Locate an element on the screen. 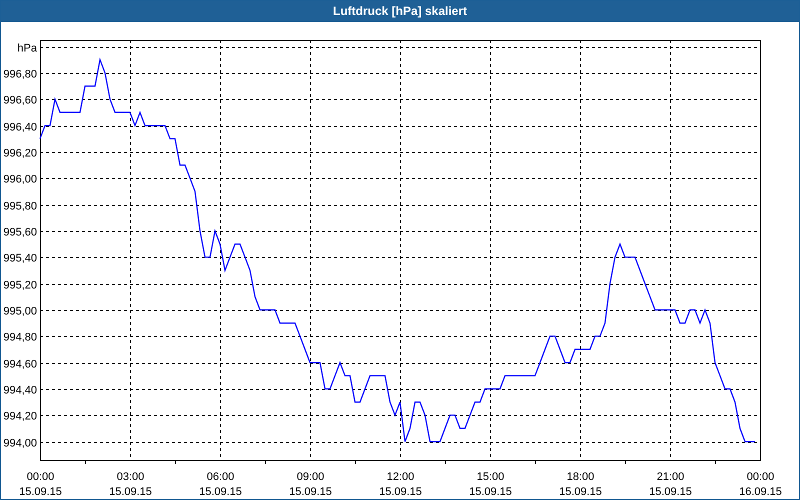  y-tick-label: 995,00 is located at coordinates (20, 312).